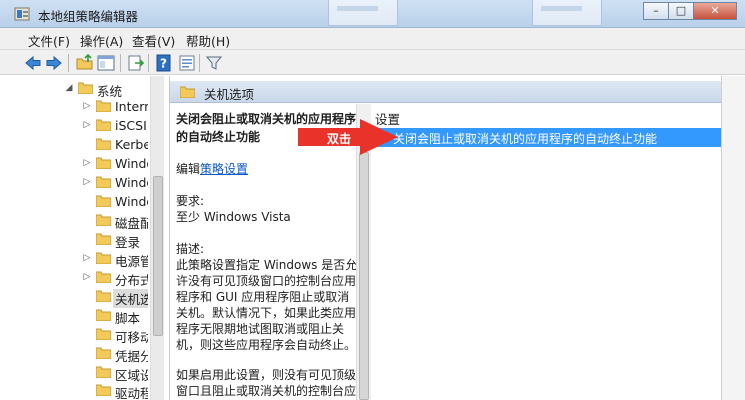 This screenshot has height=400, width=745. I want to click on back-arrow-icon, so click(33, 63).